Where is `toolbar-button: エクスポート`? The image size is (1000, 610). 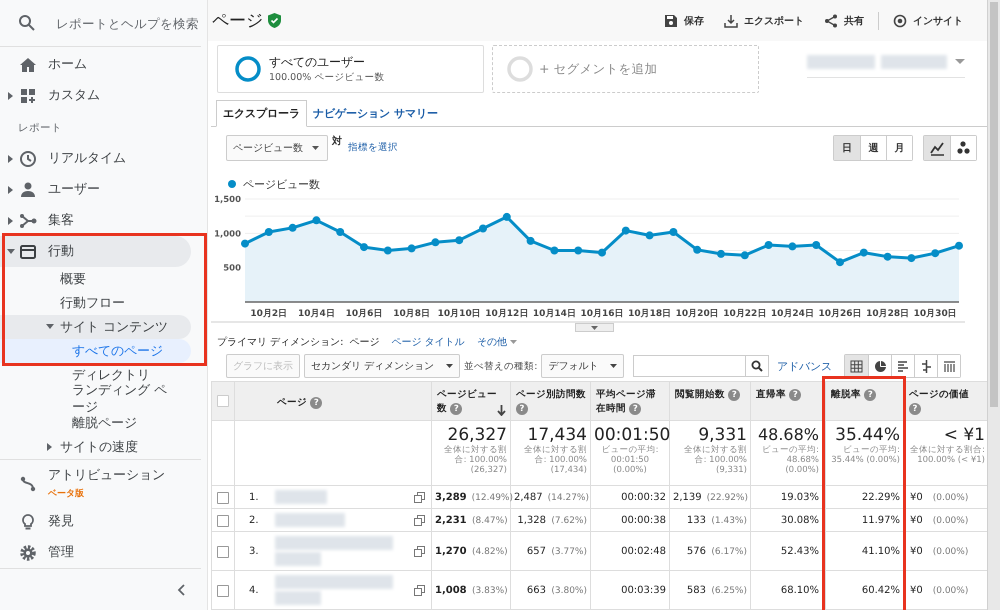
toolbar-button: エクスポート is located at coordinates (764, 21).